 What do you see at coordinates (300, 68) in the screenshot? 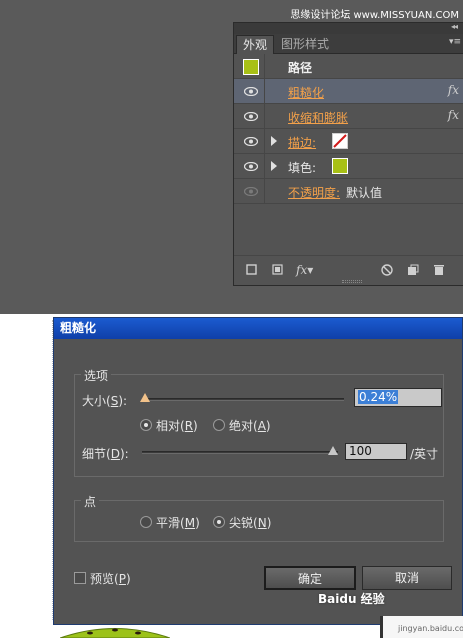
I see `object-type-title: 路径` at bounding box center [300, 68].